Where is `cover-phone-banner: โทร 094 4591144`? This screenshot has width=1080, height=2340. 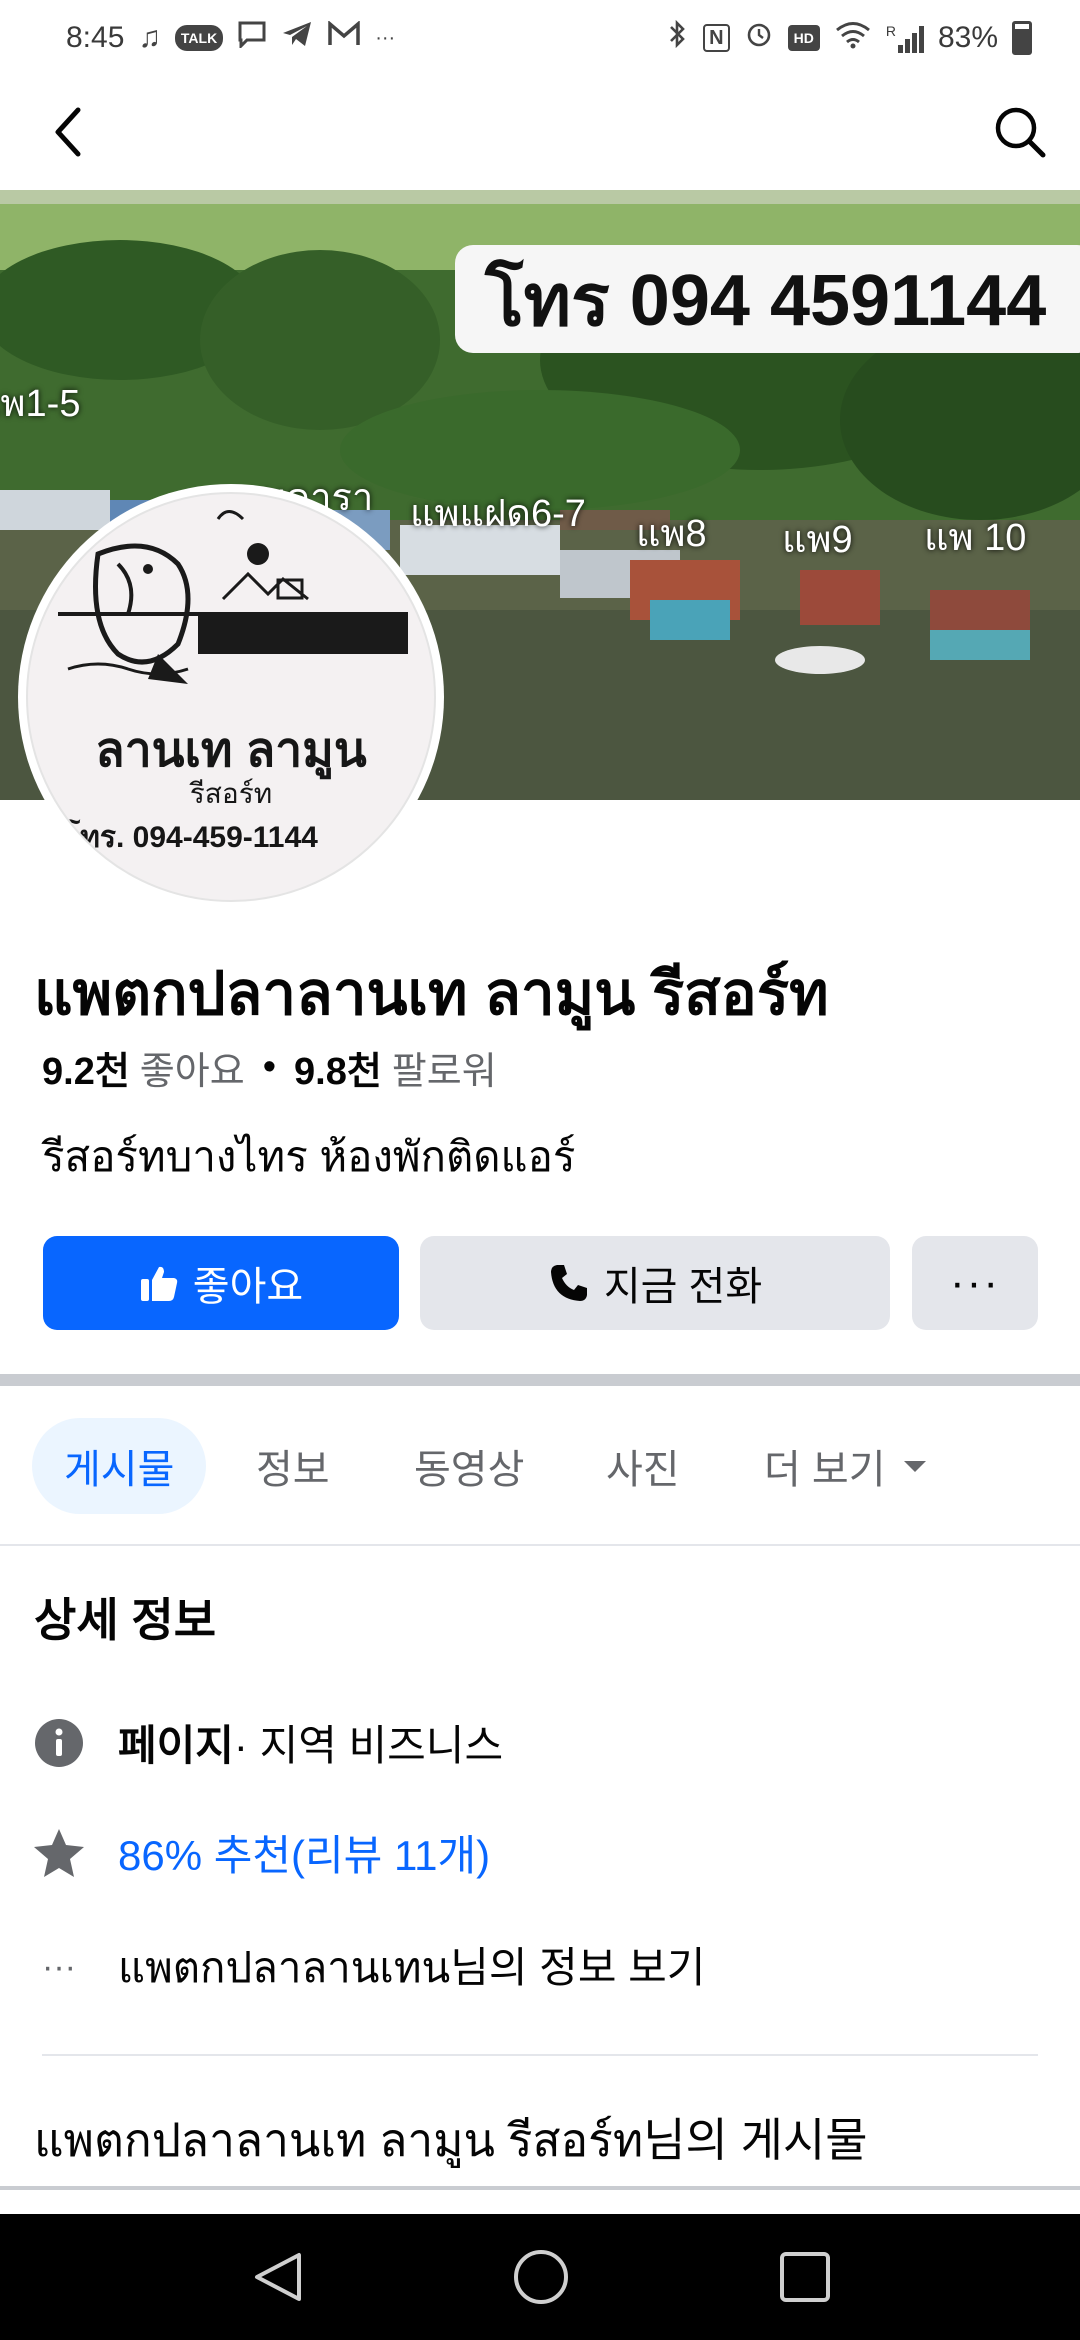 cover-phone-banner: โทร 094 4591144 is located at coordinates (767, 299).